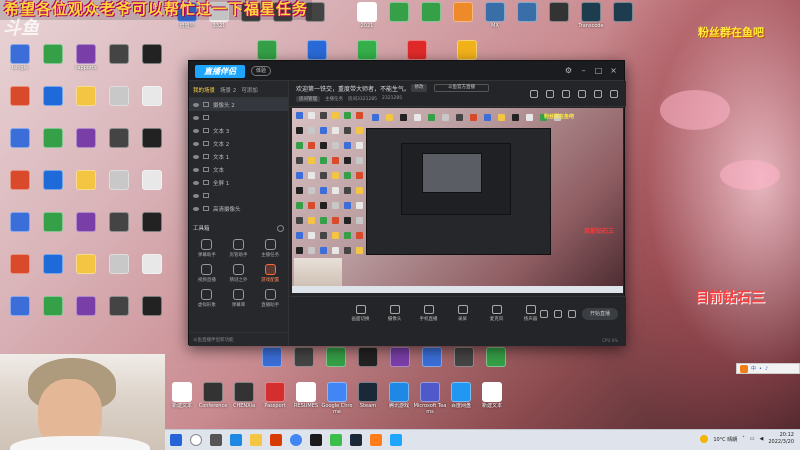  What do you see at coordinates (566, 94) in the screenshot?
I see `screenshot-icon` at bounding box center [566, 94].